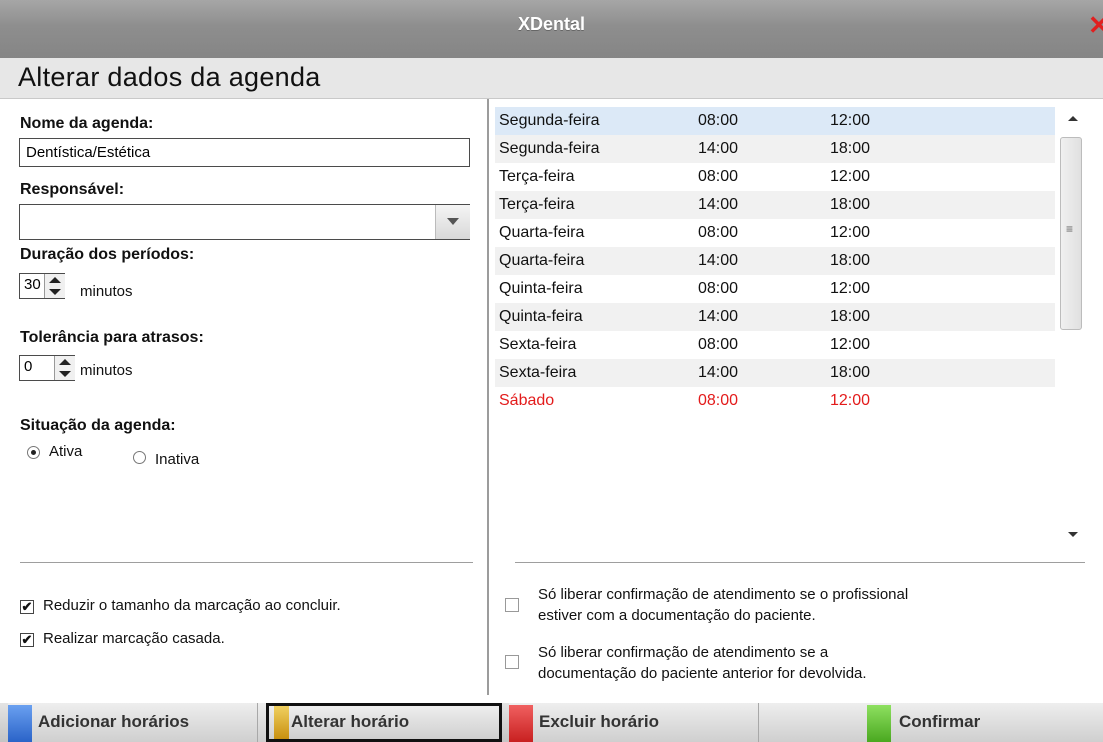 The width and height of the screenshot is (1103, 742). I want to click on page-title: Alterar dados da agenda, so click(169, 77).